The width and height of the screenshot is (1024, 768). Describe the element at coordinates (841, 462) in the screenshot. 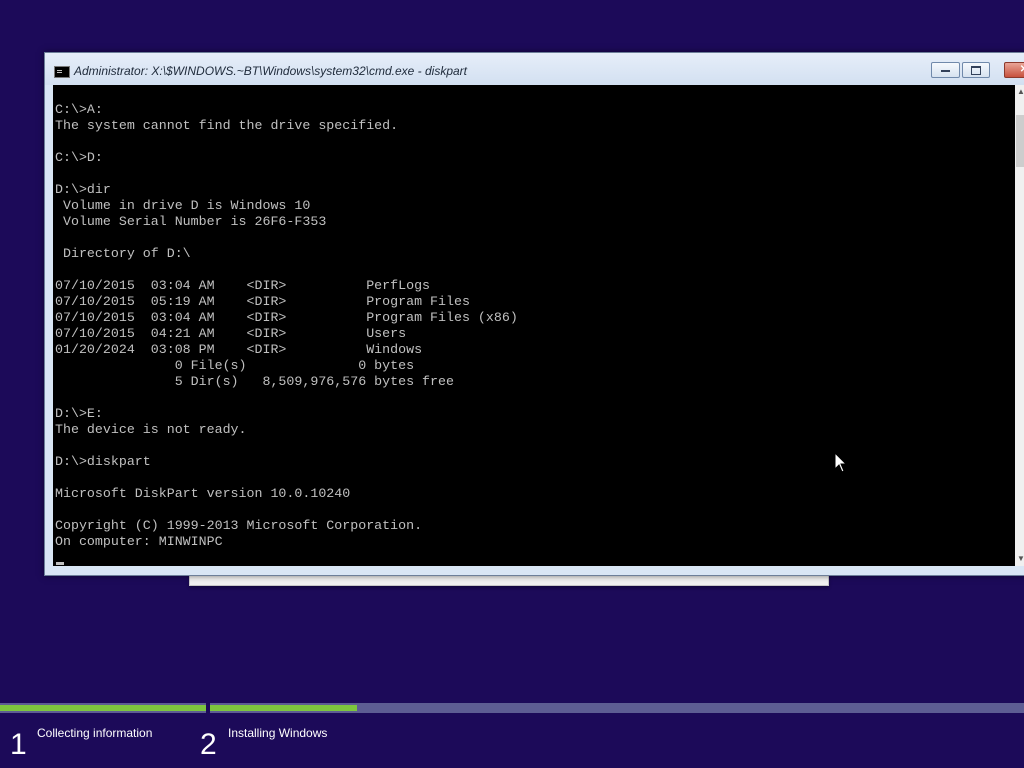

I see `mouse-pointer-icon` at that location.